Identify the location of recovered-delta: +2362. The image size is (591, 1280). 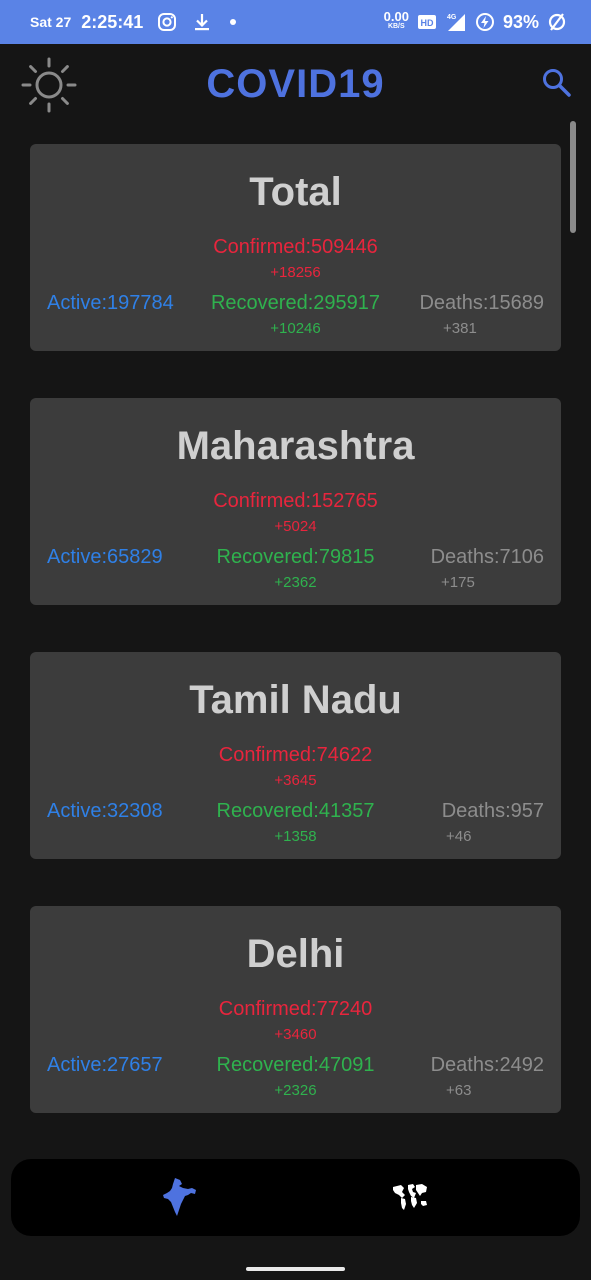
(295, 582).